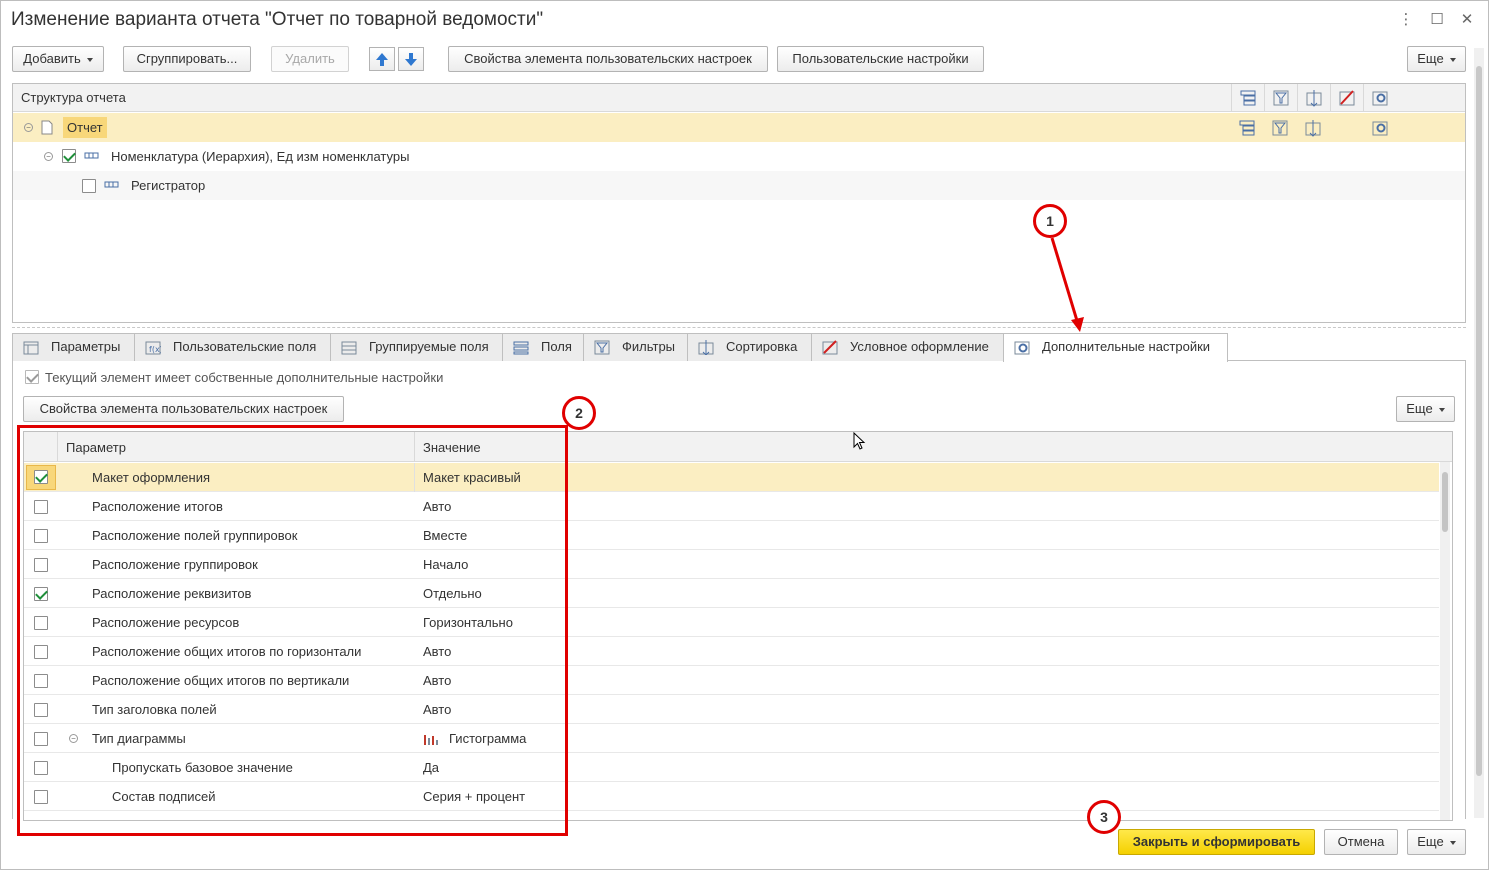 The width and height of the screenshot is (1489, 870). Describe the element at coordinates (429, 346) in the screenshot. I see `tab-label: Группируемые поля` at that location.